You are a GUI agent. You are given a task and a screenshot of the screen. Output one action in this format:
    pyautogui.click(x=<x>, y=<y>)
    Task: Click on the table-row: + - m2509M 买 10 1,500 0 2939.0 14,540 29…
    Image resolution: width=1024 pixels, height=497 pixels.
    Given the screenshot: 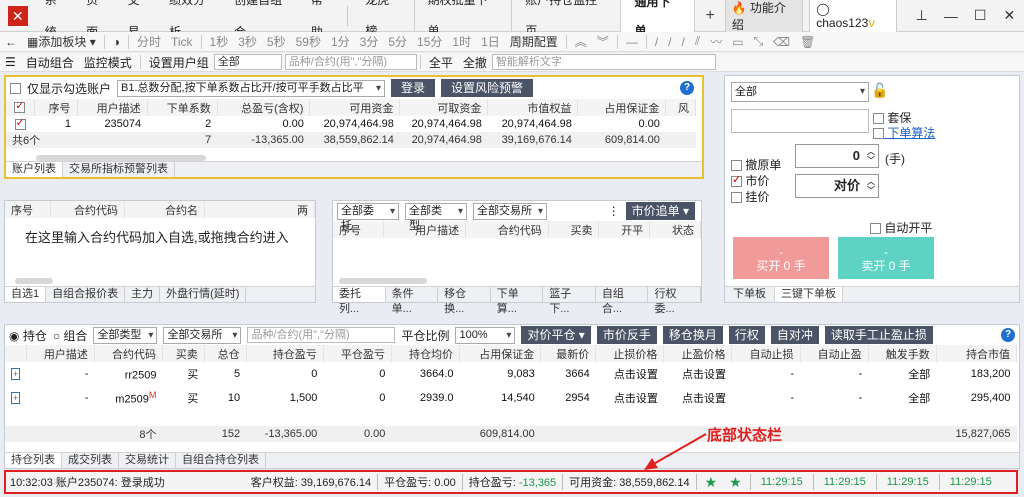 What is the action you would take?
    pyautogui.click(x=511, y=398)
    